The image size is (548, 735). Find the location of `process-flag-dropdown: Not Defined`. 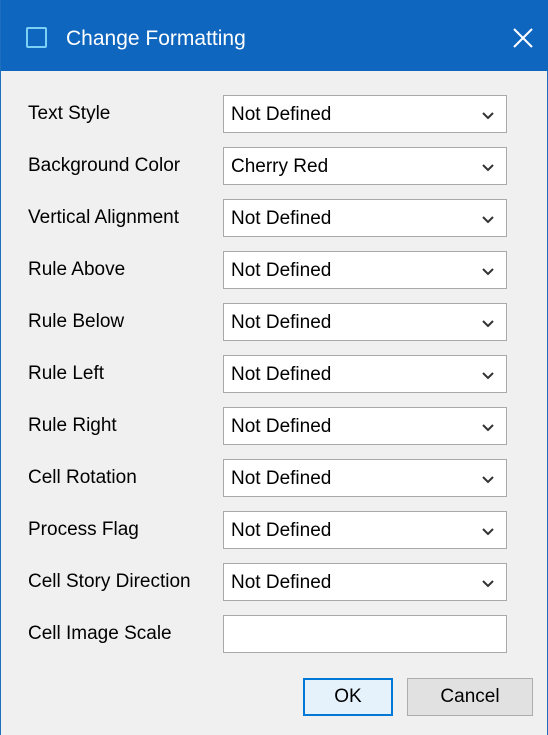

process-flag-dropdown: Not Defined is located at coordinates (365, 530).